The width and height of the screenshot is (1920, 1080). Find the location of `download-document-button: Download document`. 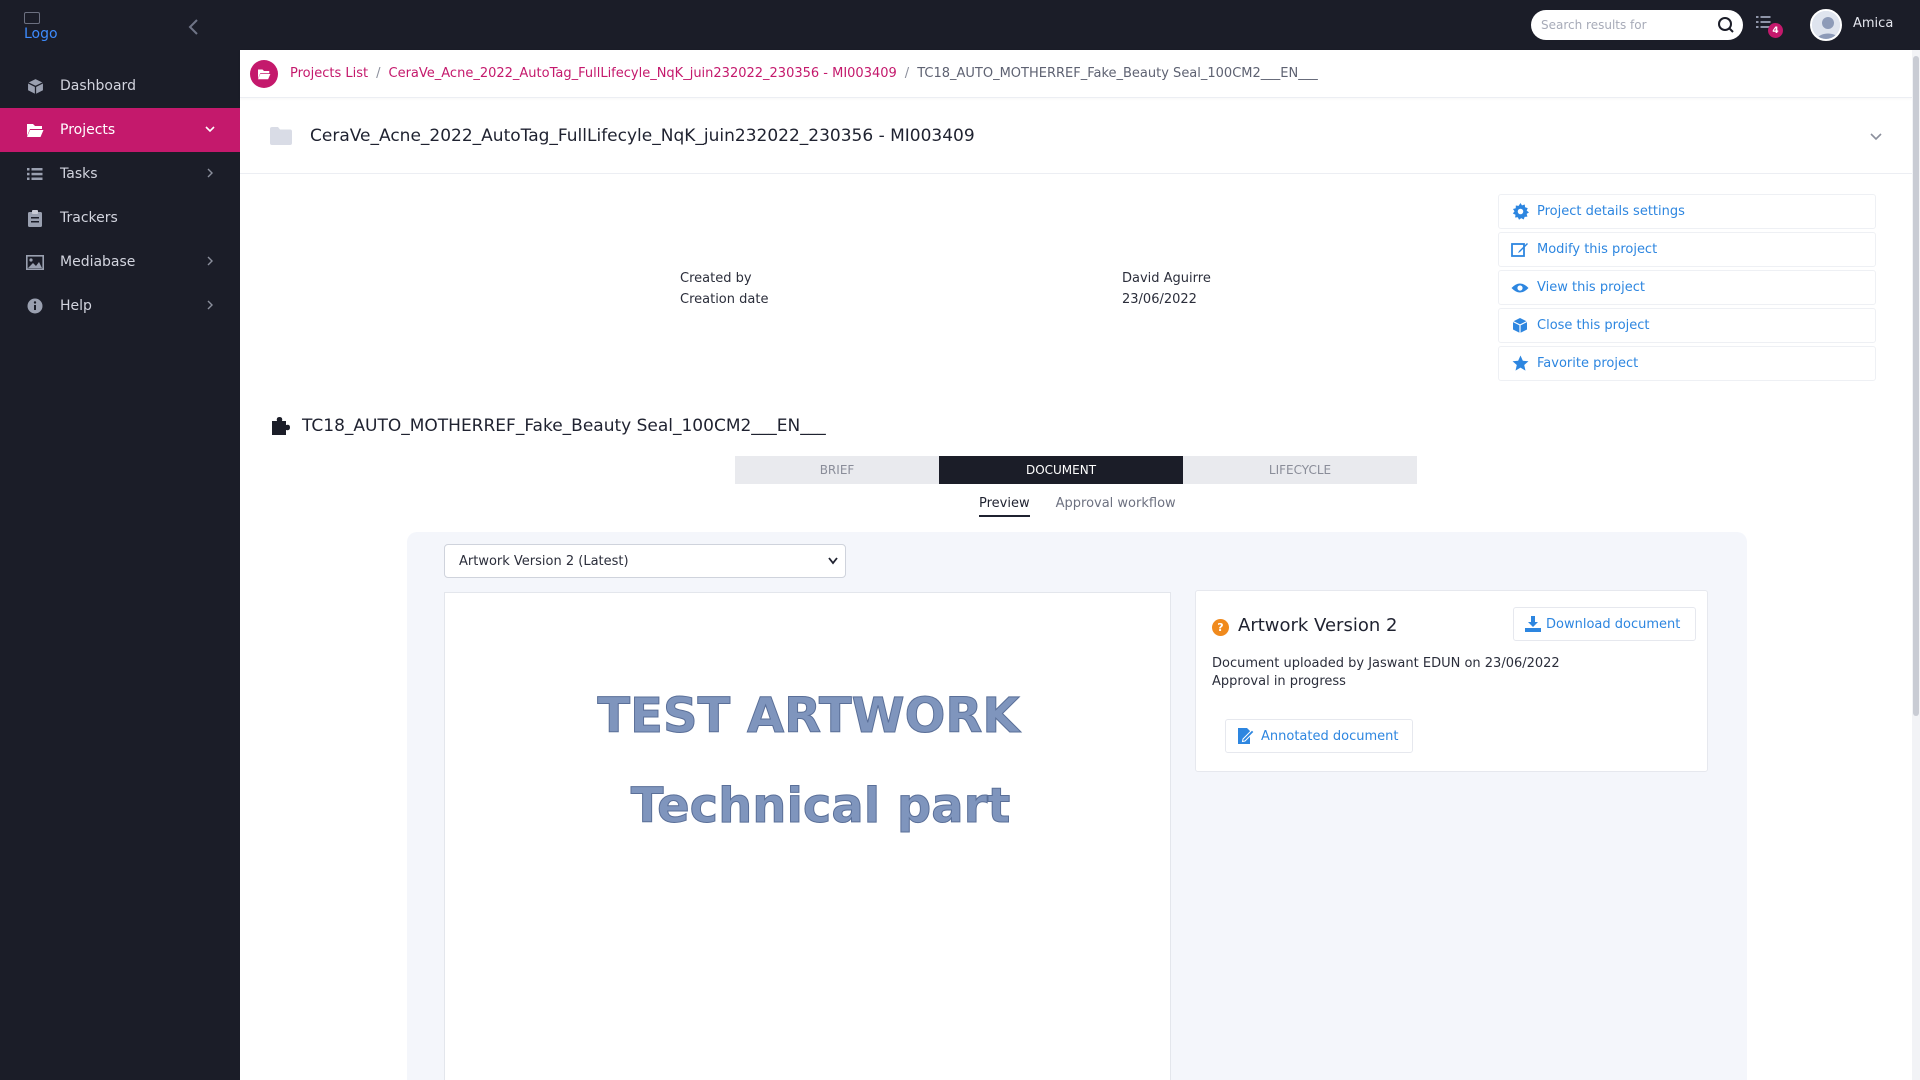

download-document-button: Download document is located at coordinates (1604, 624).